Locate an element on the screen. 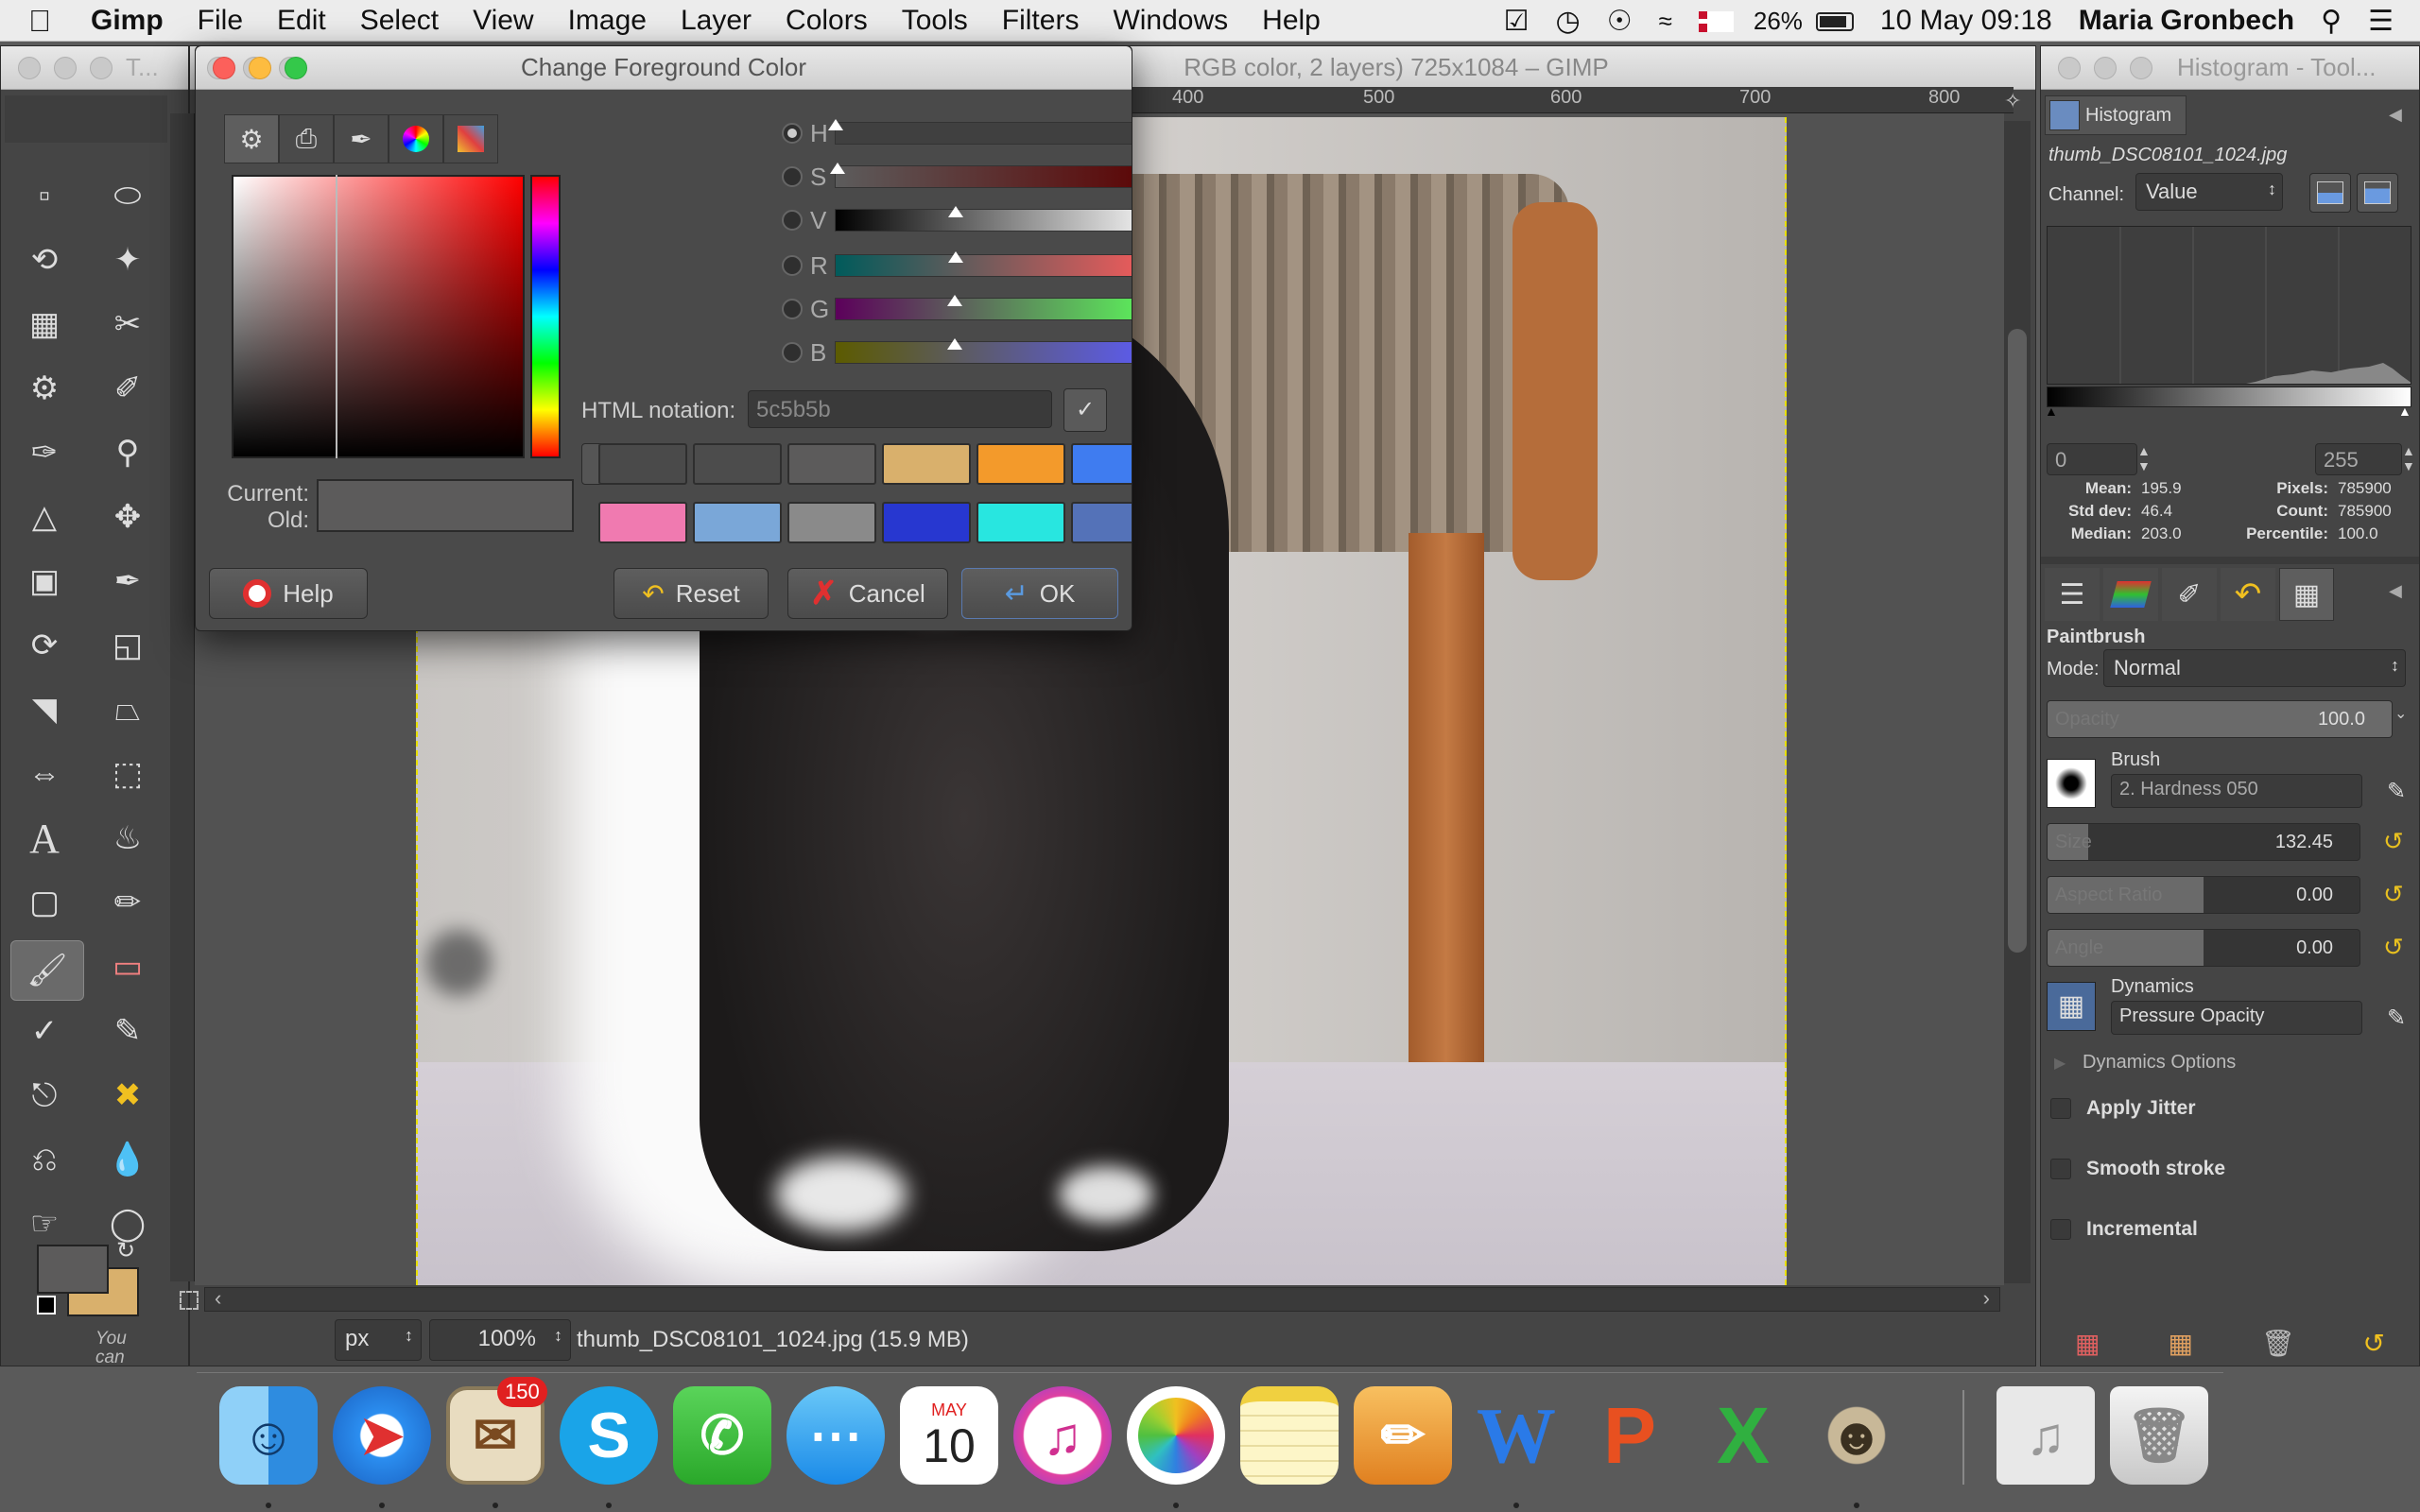  ellipse-select-icon: ⬭ is located at coordinates (127, 195).